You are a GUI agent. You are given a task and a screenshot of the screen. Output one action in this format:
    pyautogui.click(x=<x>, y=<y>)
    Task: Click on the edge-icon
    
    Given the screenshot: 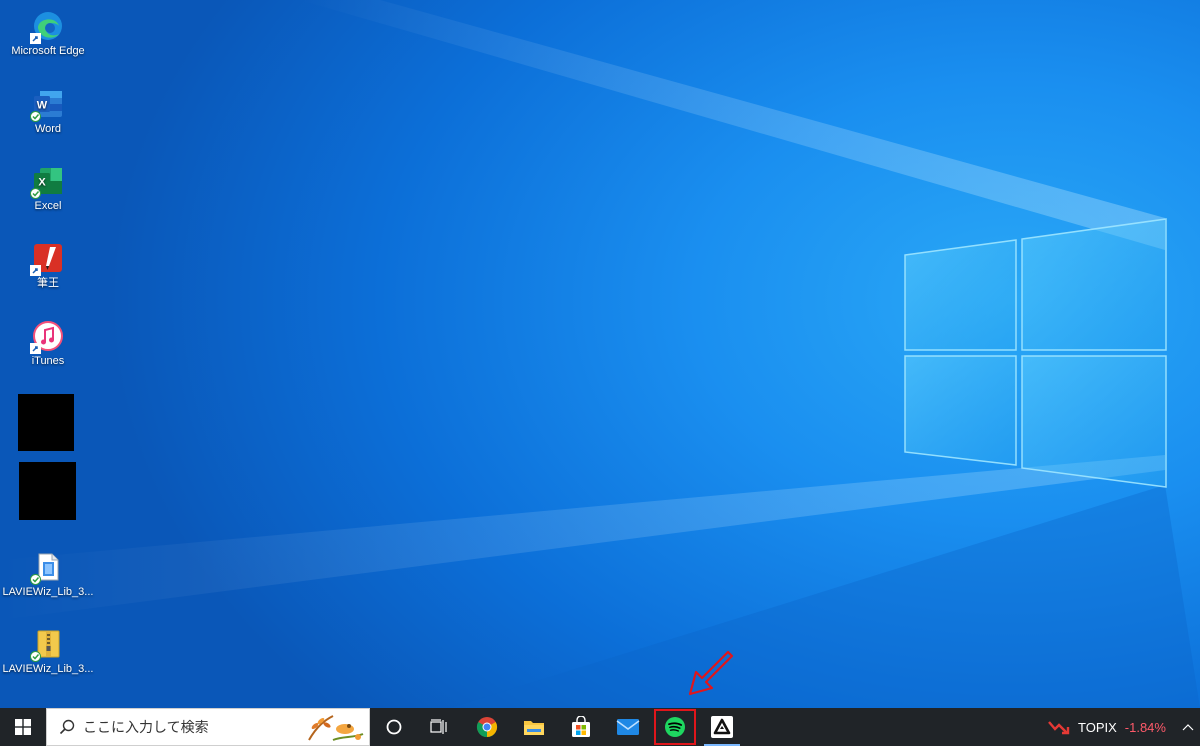 What is the action you would take?
    pyautogui.click(x=47, y=27)
    